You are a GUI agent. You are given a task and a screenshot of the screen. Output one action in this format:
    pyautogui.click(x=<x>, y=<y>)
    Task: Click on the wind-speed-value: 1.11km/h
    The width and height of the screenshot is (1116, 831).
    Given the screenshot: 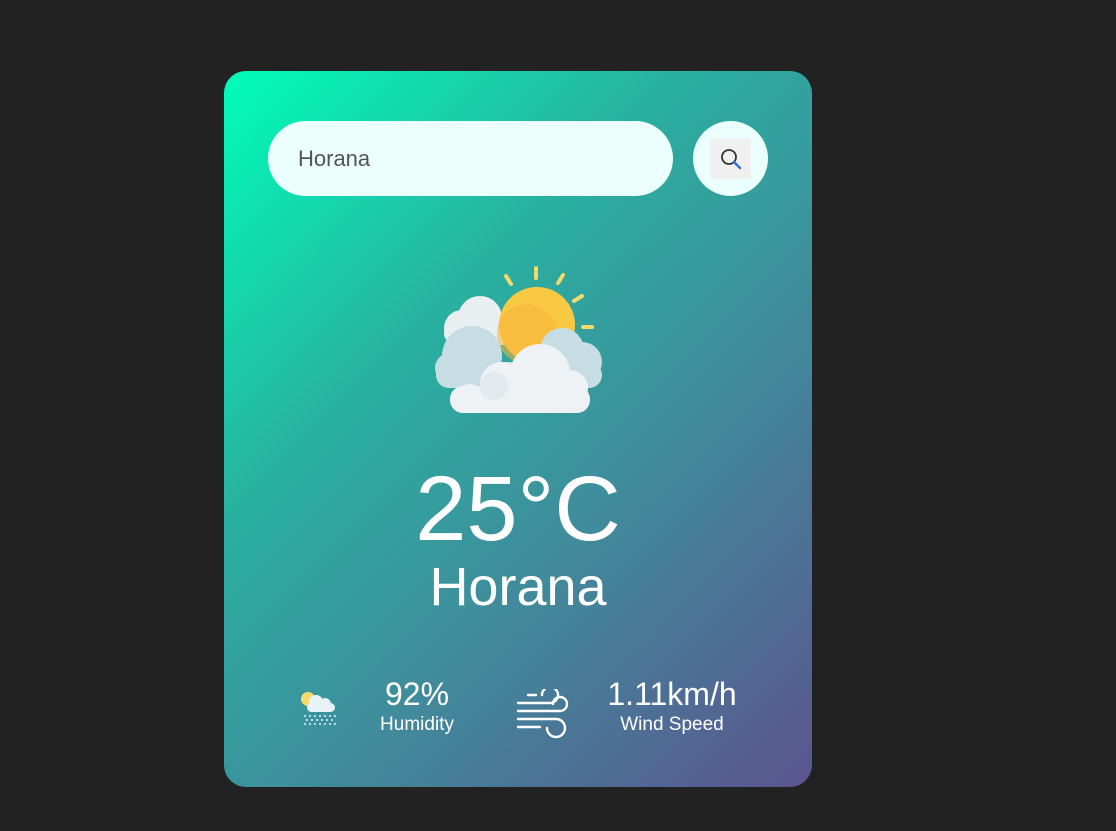 What is the action you would take?
    pyautogui.click(x=672, y=694)
    